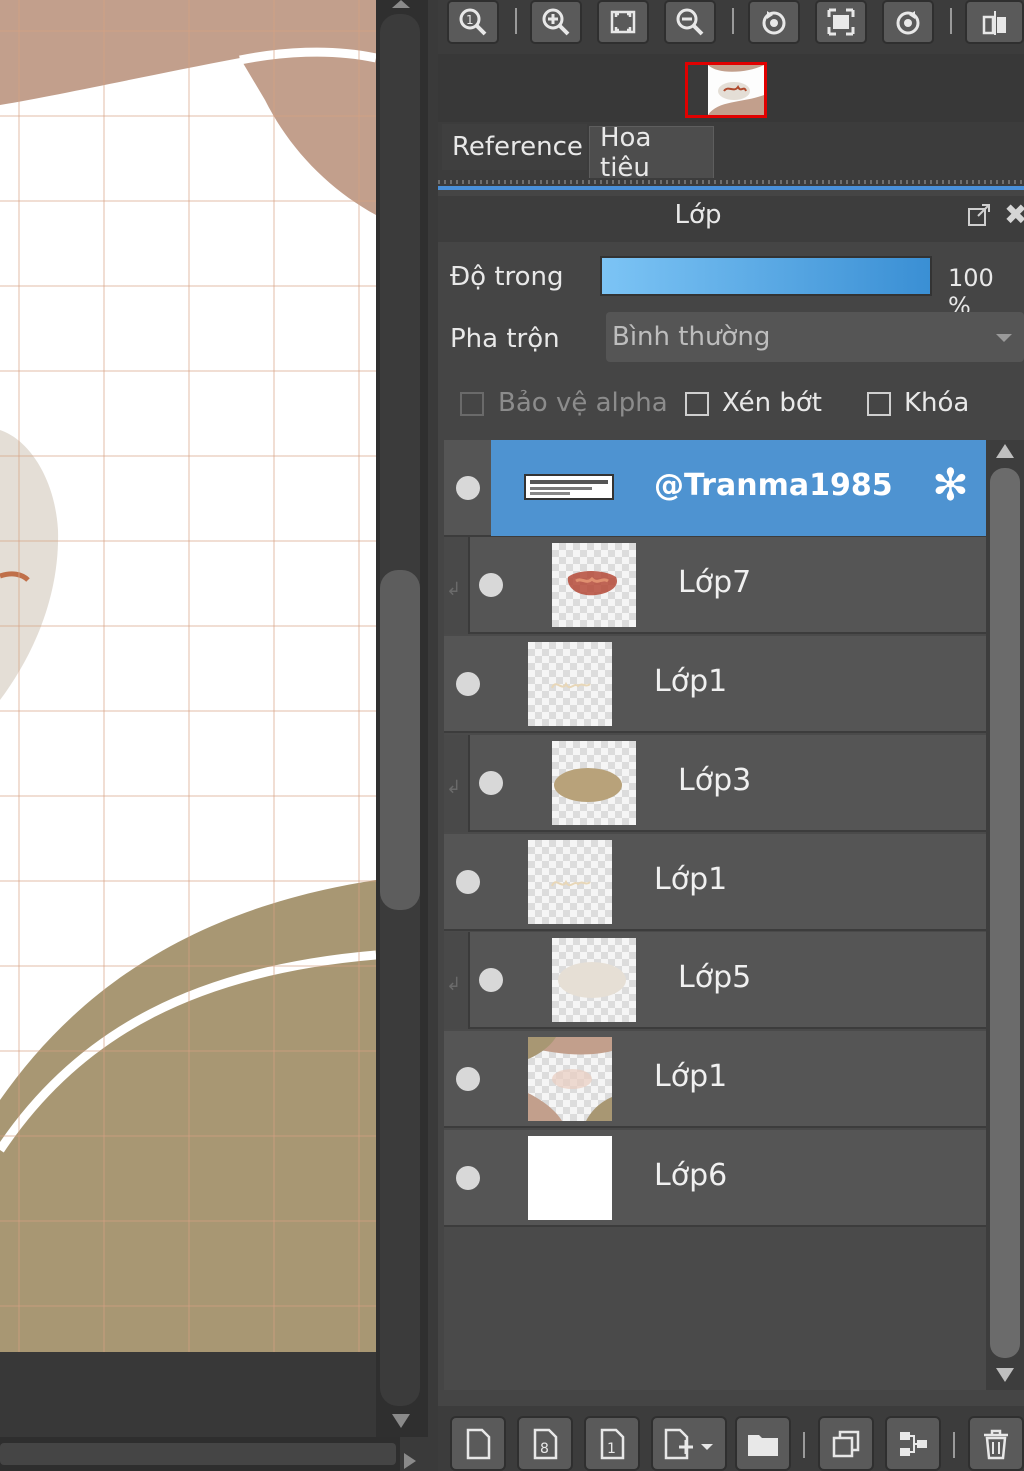 Image resolution: width=1024 pixels, height=1471 pixels. Describe the element at coordinates (841, 22) in the screenshot. I see `fit-window-icon` at that location.